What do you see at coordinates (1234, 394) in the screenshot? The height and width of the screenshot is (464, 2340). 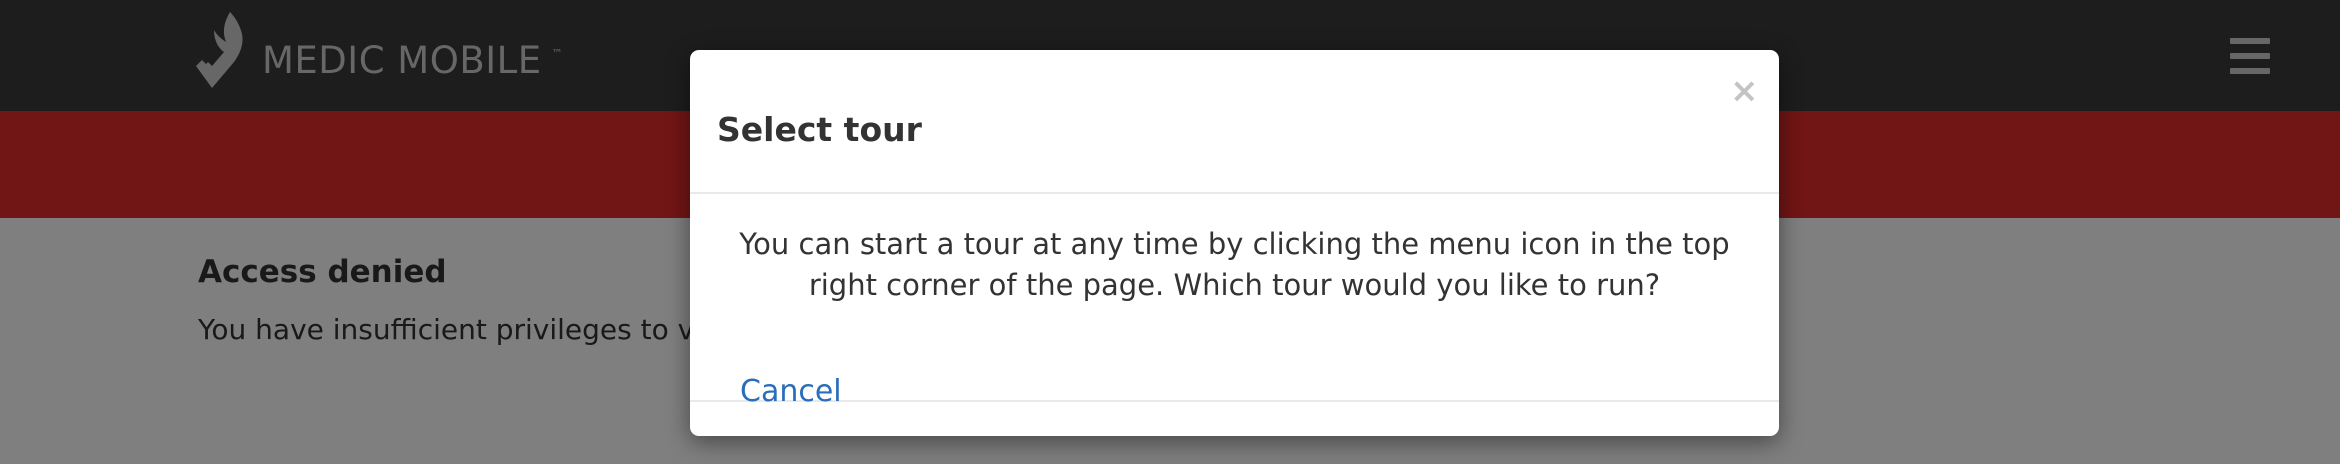 I see `modal-footer: Cancel` at bounding box center [1234, 394].